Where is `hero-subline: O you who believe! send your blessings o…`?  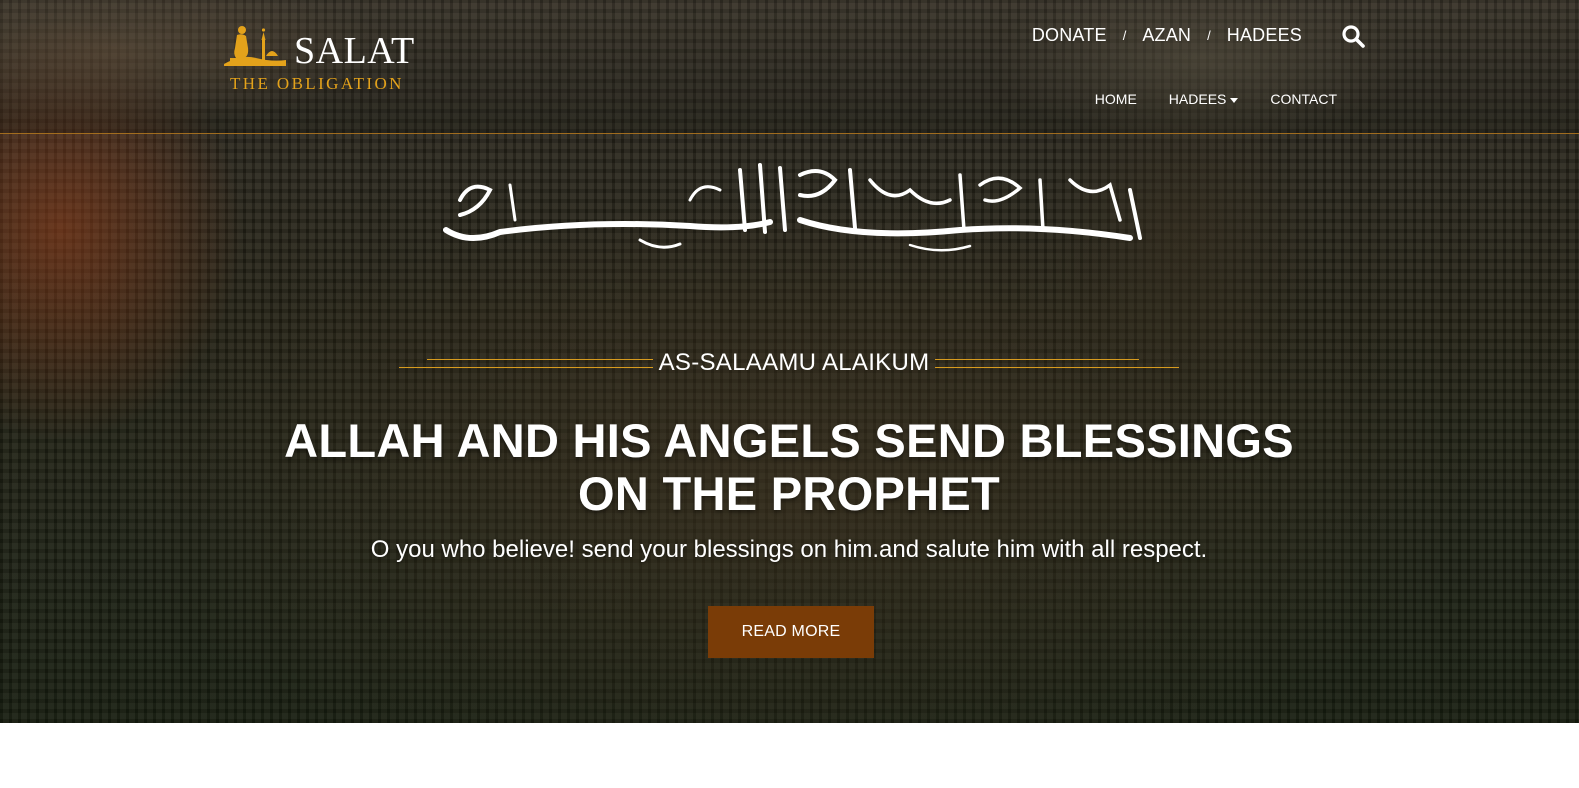
hero-subline: O you who believe! send your blessings o… is located at coordinates (789, 549).